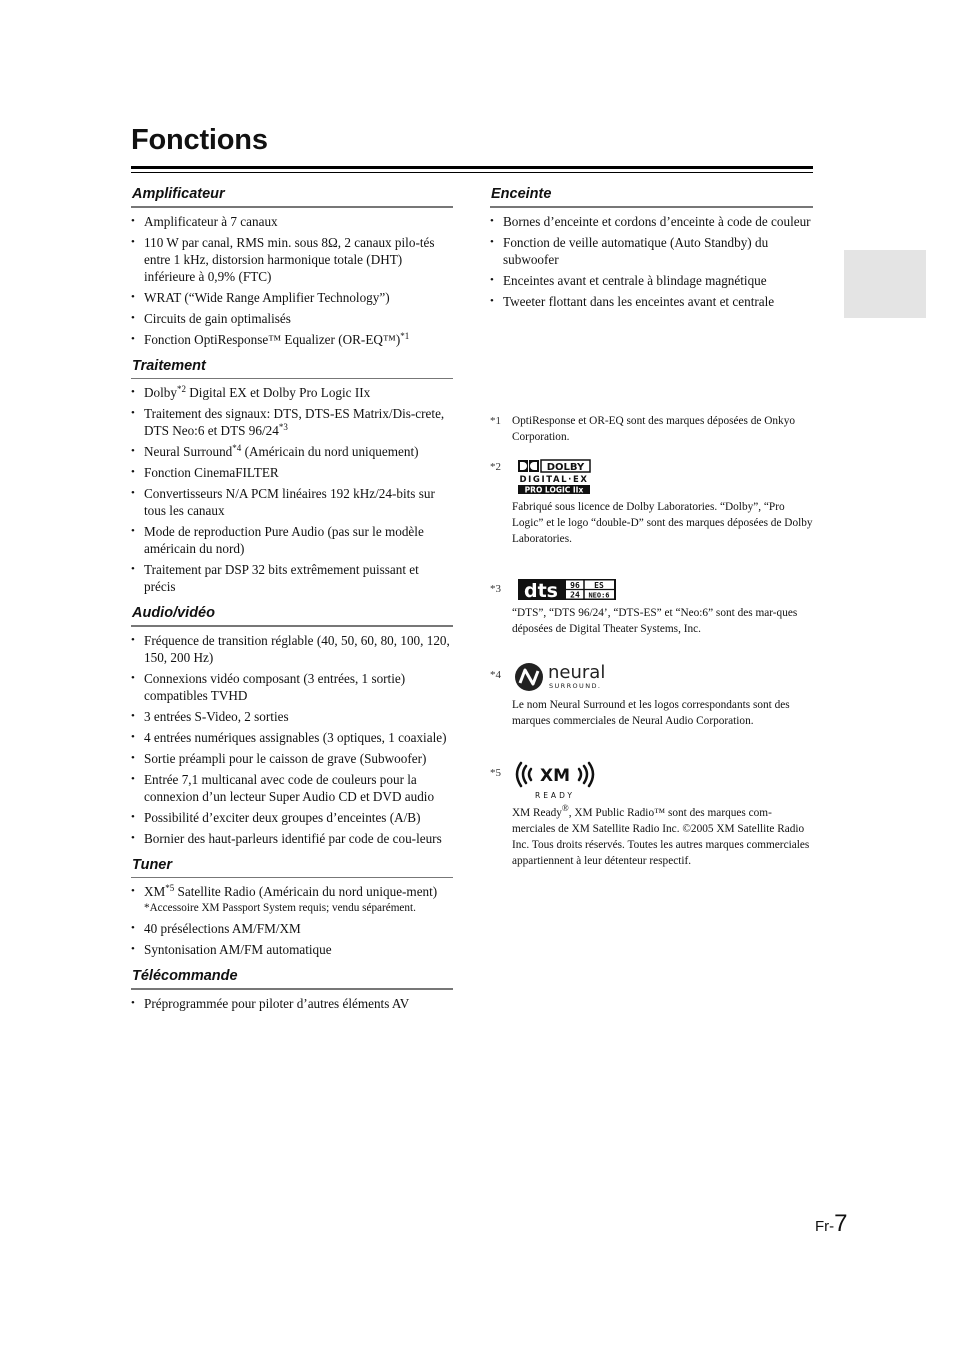 This screenshot has height=1351, width=954. Describe the element at coordinates (541, 590) in the screenshot. I see `dts-word: dts` at that location.